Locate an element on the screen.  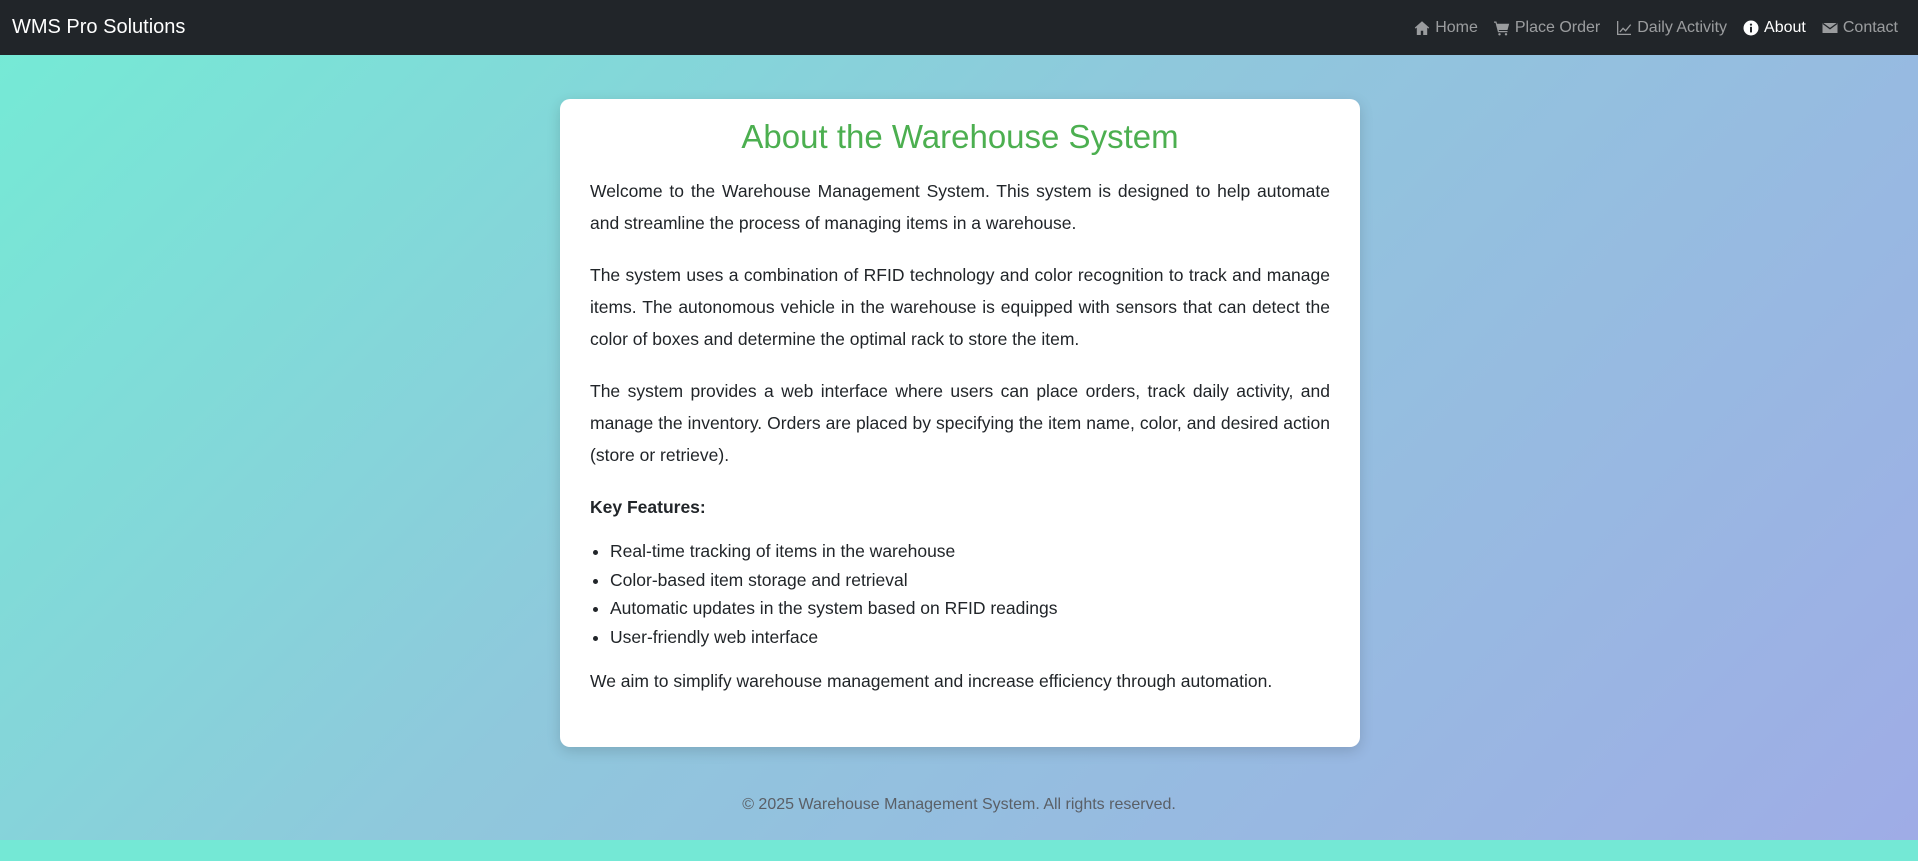
envelope-icon is located at coordinates (1830, 27).